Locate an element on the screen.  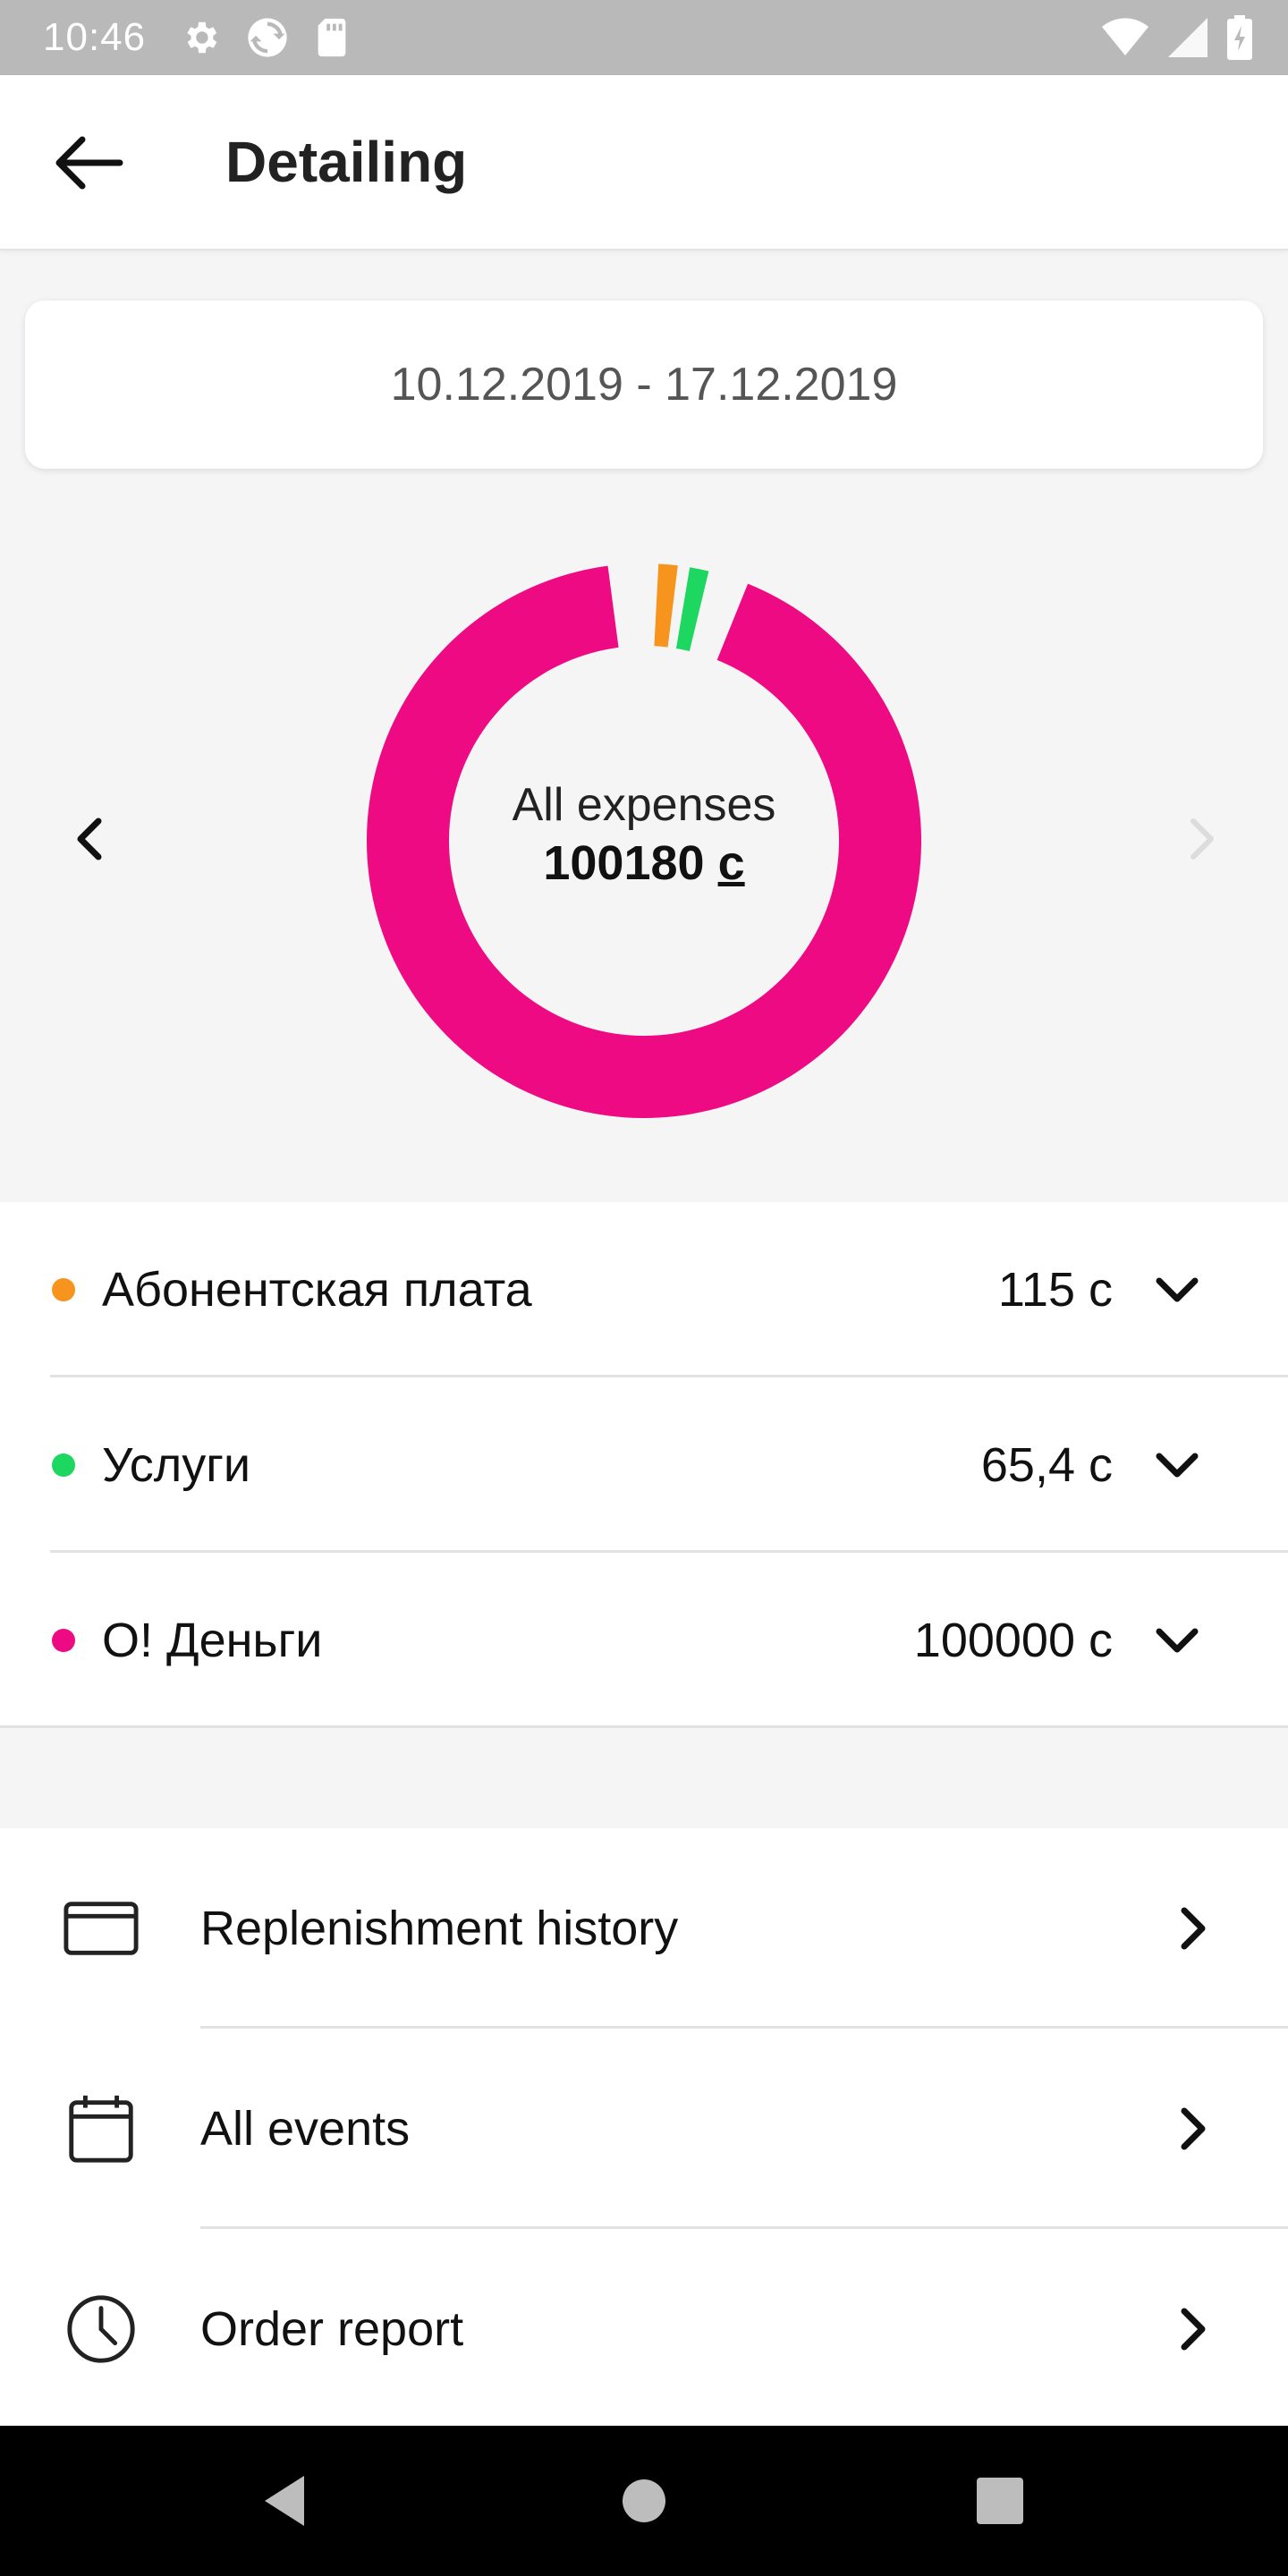
category-amount: 65,4 с is located at coordinates (1046, 1465).